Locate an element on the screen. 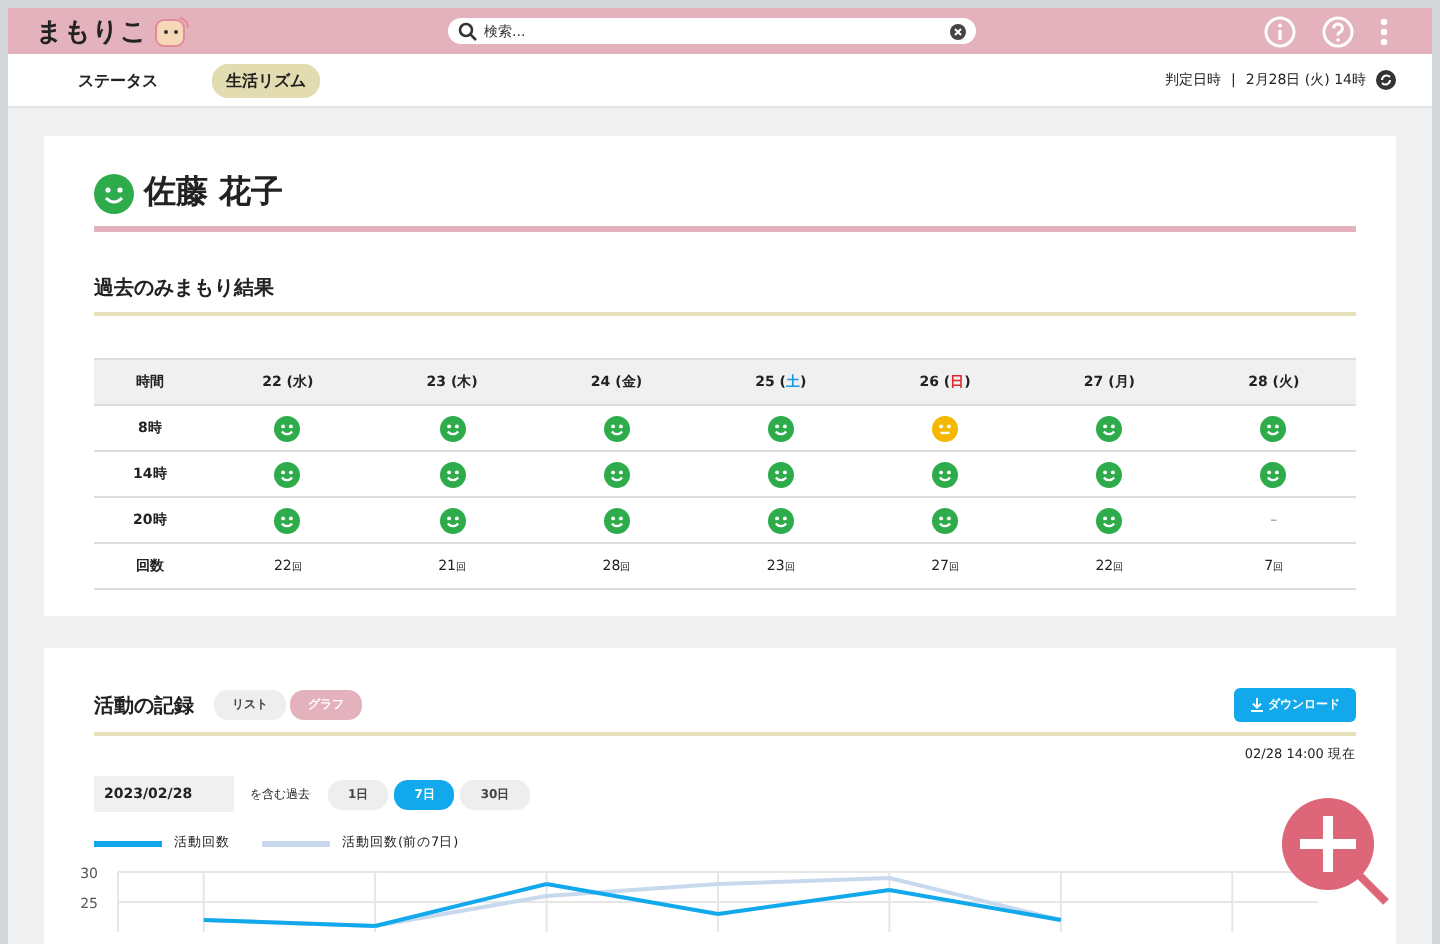 This screenshot has width=1440, height=944. help-icon is located at coordinates (1338, 31).